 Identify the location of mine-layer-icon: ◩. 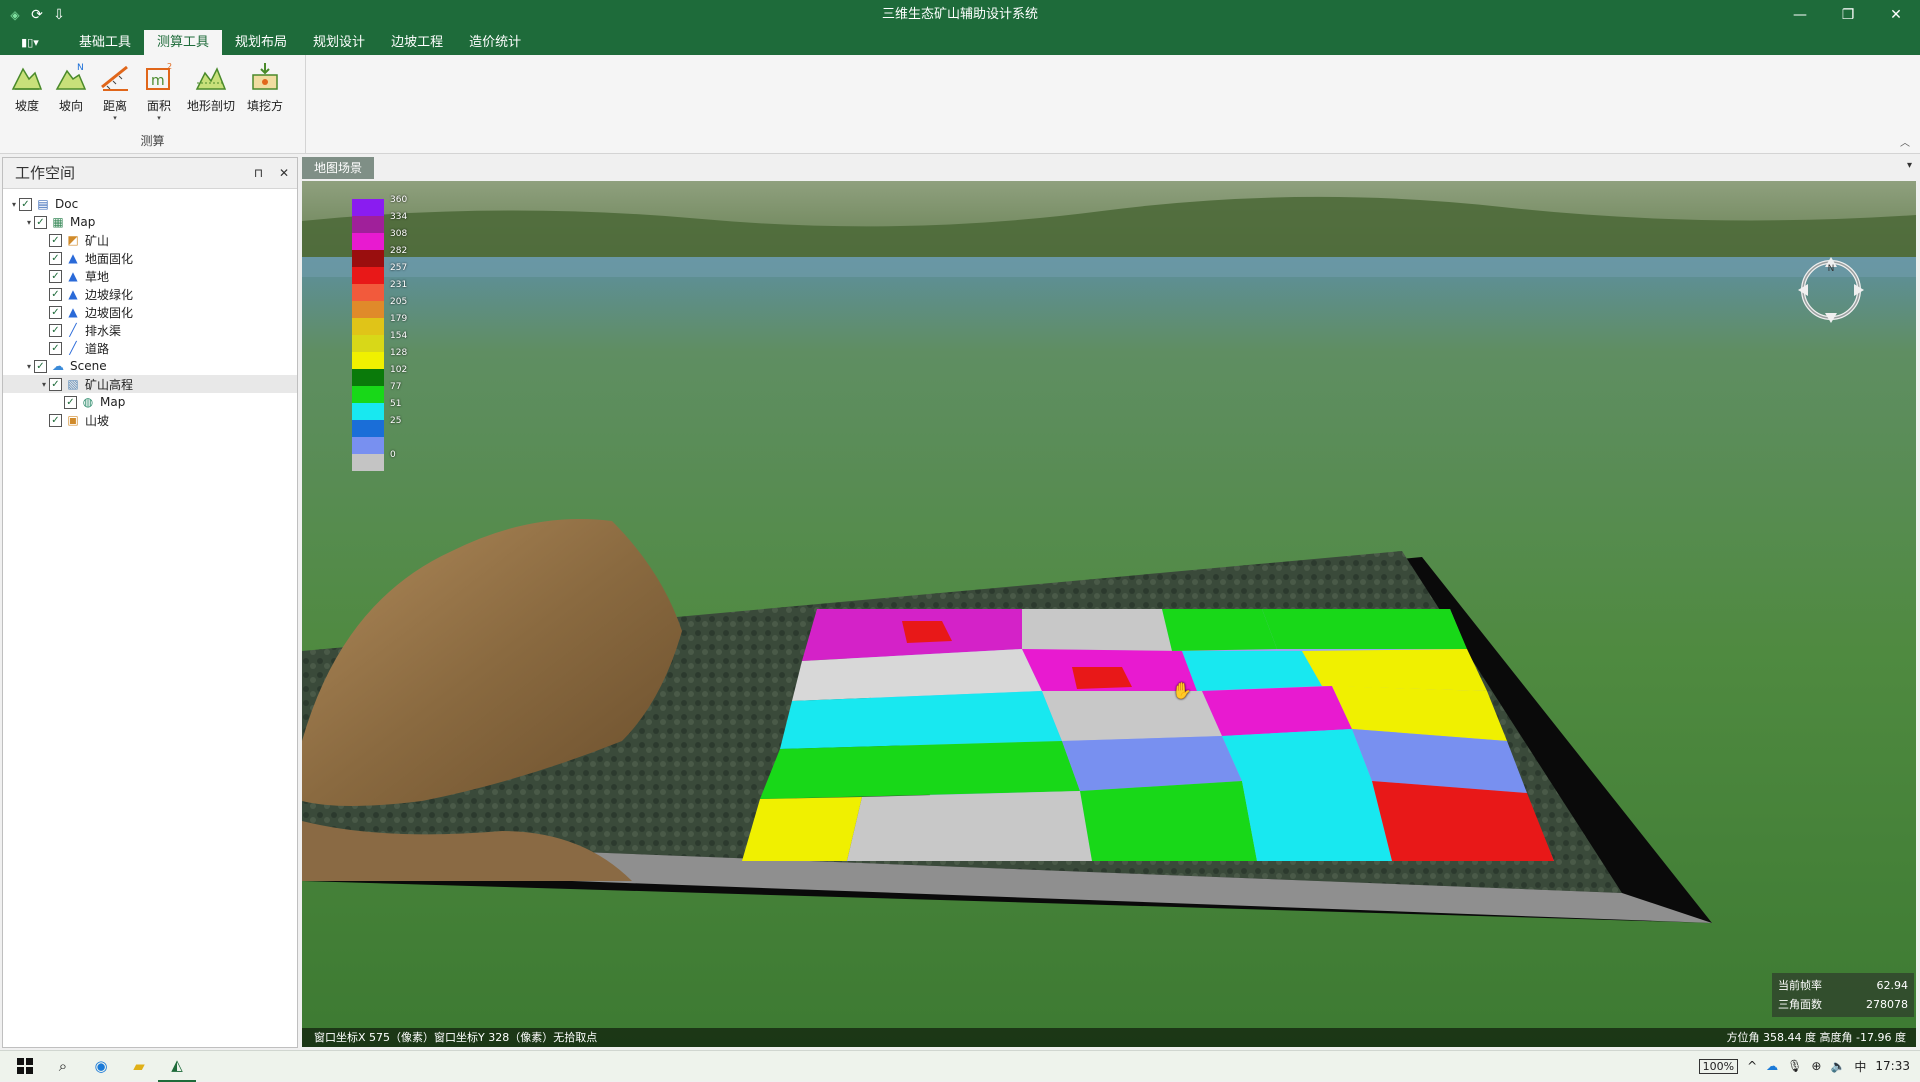
(73, 240).